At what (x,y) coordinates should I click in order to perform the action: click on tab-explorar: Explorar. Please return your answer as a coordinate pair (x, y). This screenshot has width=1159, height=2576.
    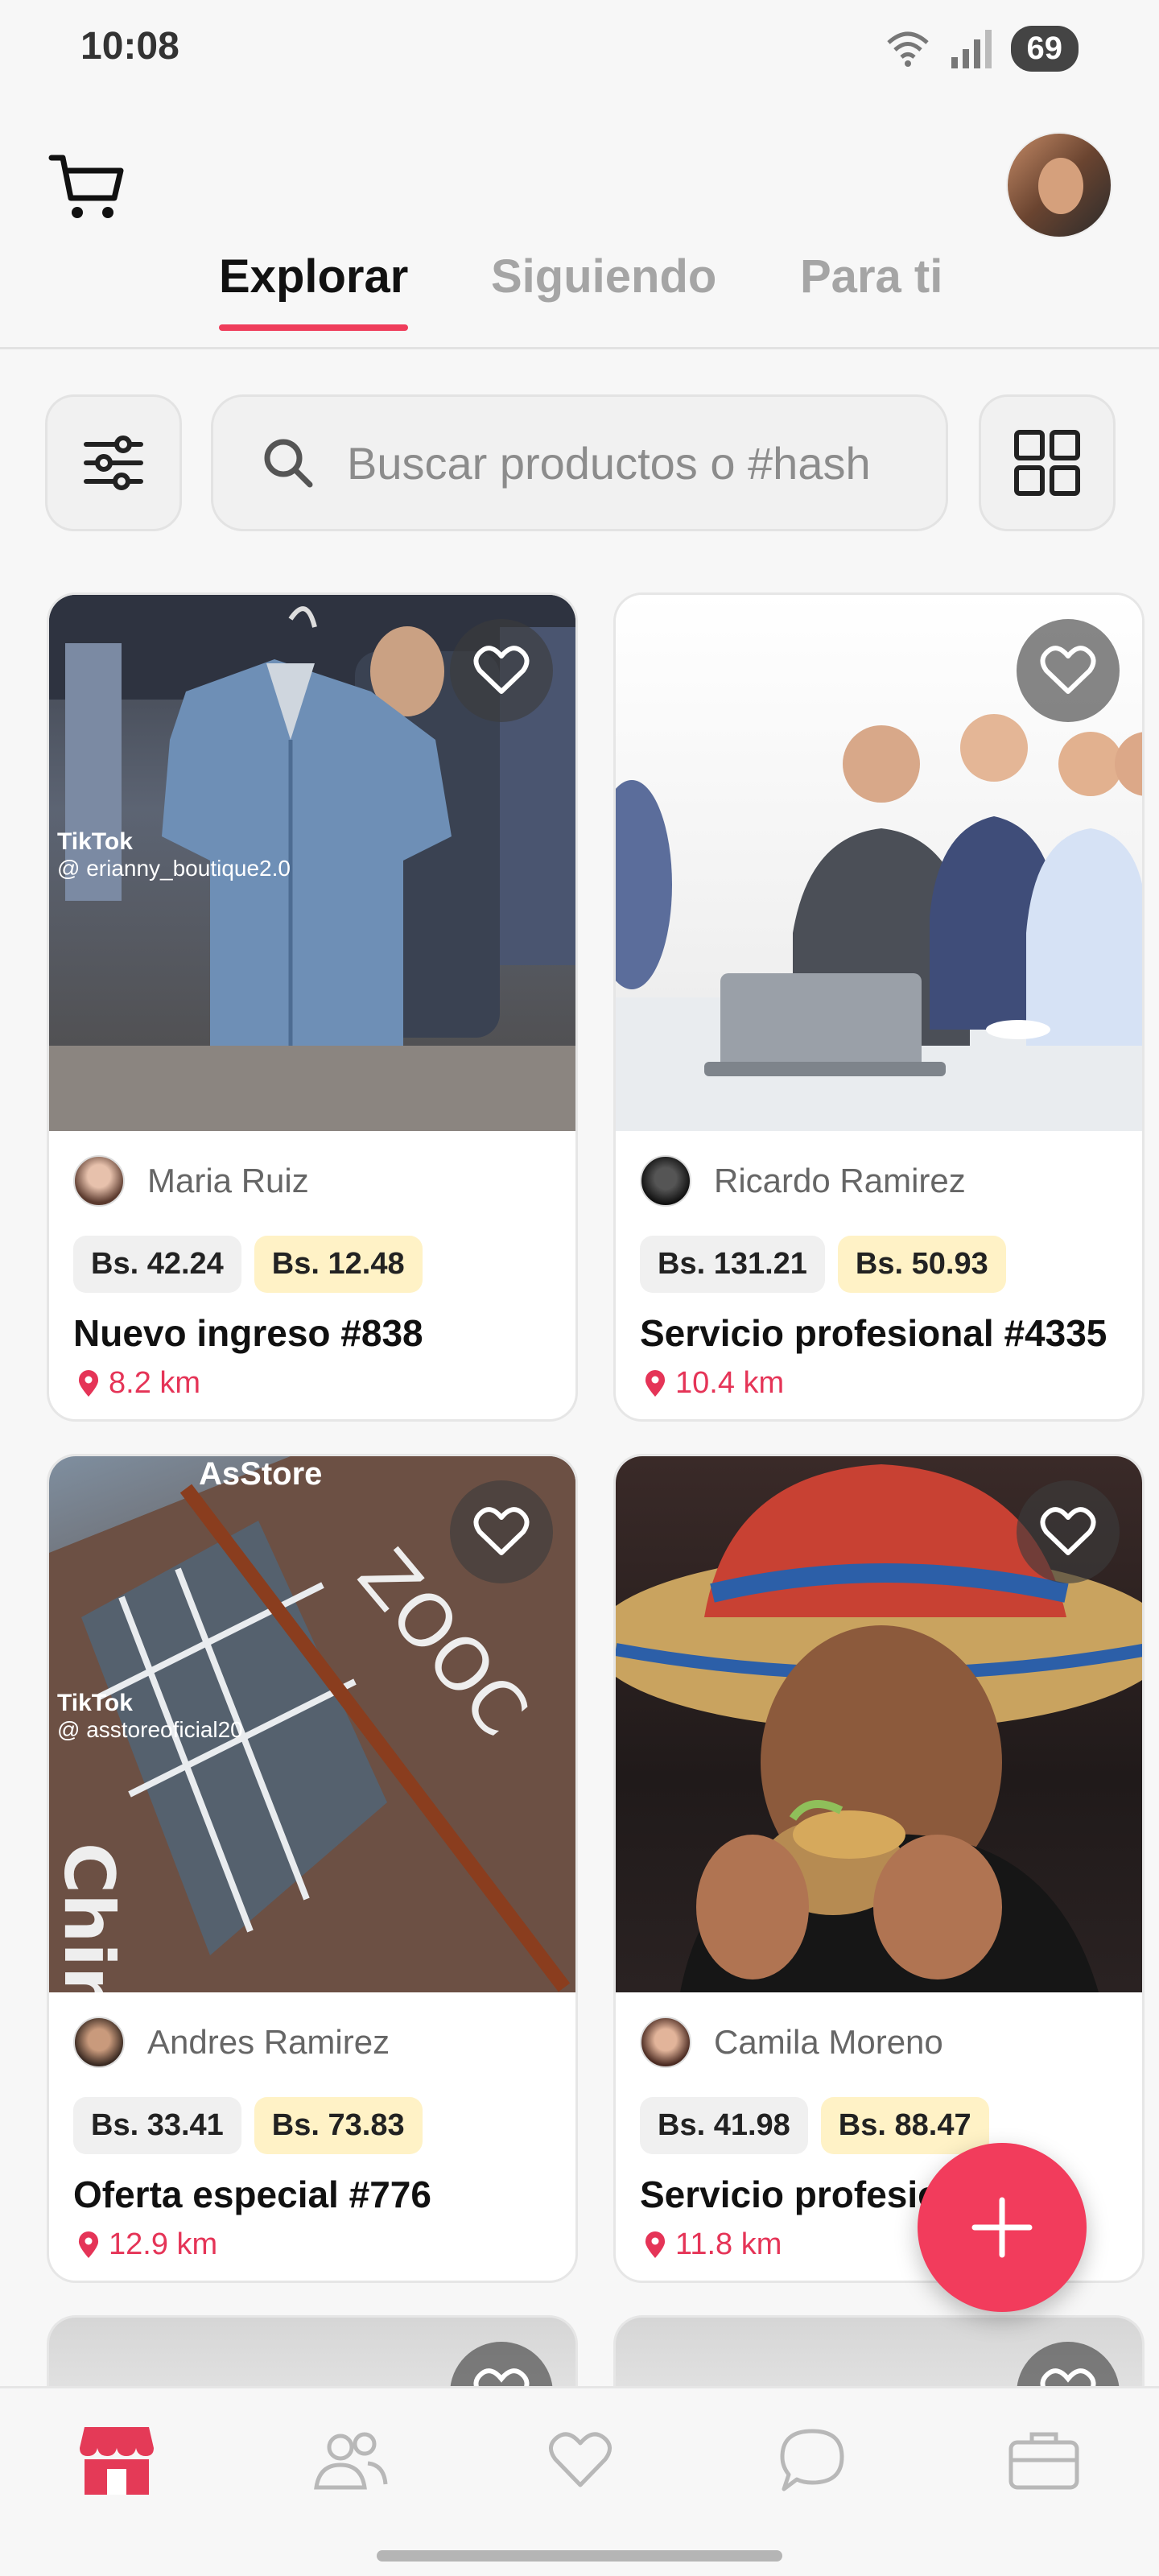
    Looking at the image, I should click on (314, 290).